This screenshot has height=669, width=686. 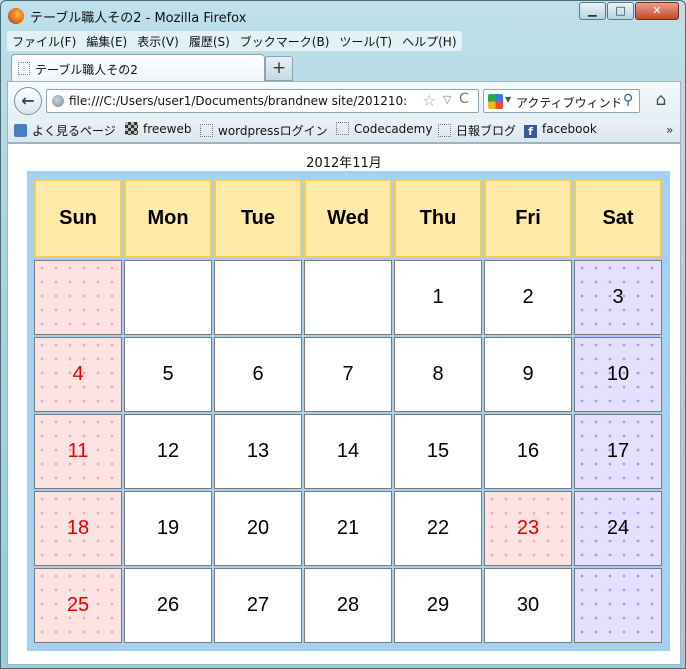 I want to click on close-icon: ✕, so click(x=657, y=10).